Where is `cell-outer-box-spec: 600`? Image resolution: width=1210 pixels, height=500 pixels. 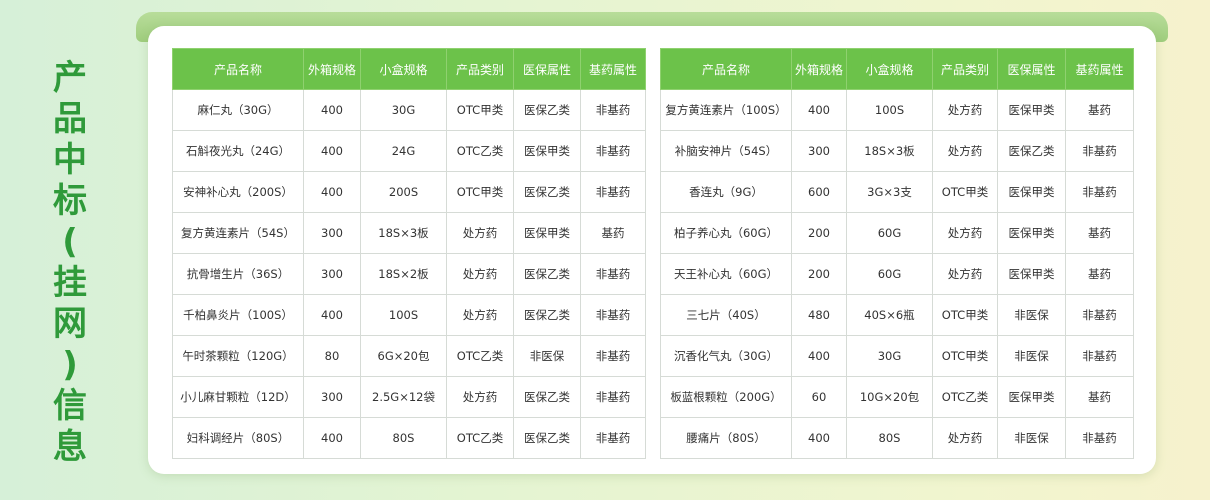 cell-outer-box-spec: 600 is located at coordinates (819, 192).